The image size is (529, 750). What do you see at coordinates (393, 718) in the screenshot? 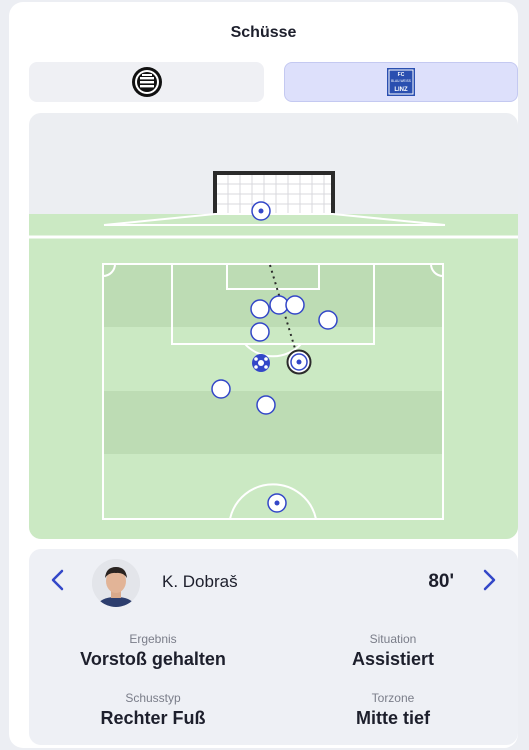
I see `stat-value: Mitte tief` at bounding box center [393, 718].